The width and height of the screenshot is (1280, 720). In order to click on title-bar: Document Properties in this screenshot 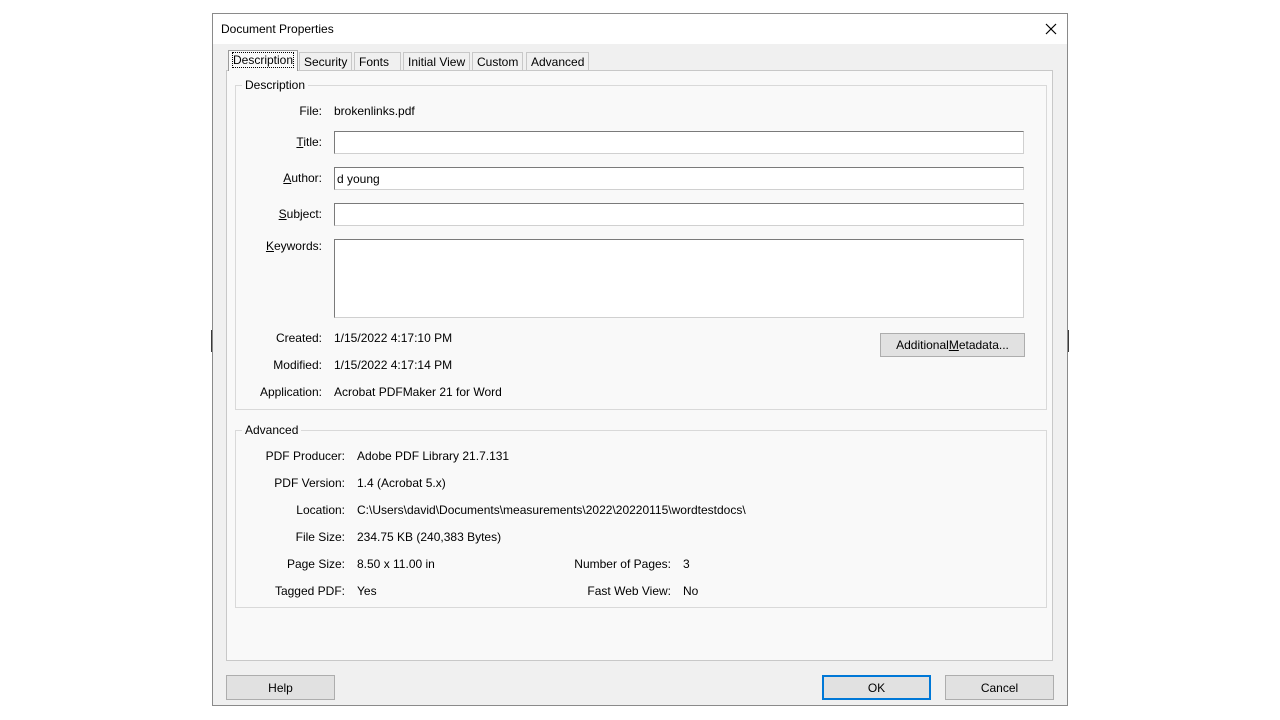, I will do `click(640, 29)`.